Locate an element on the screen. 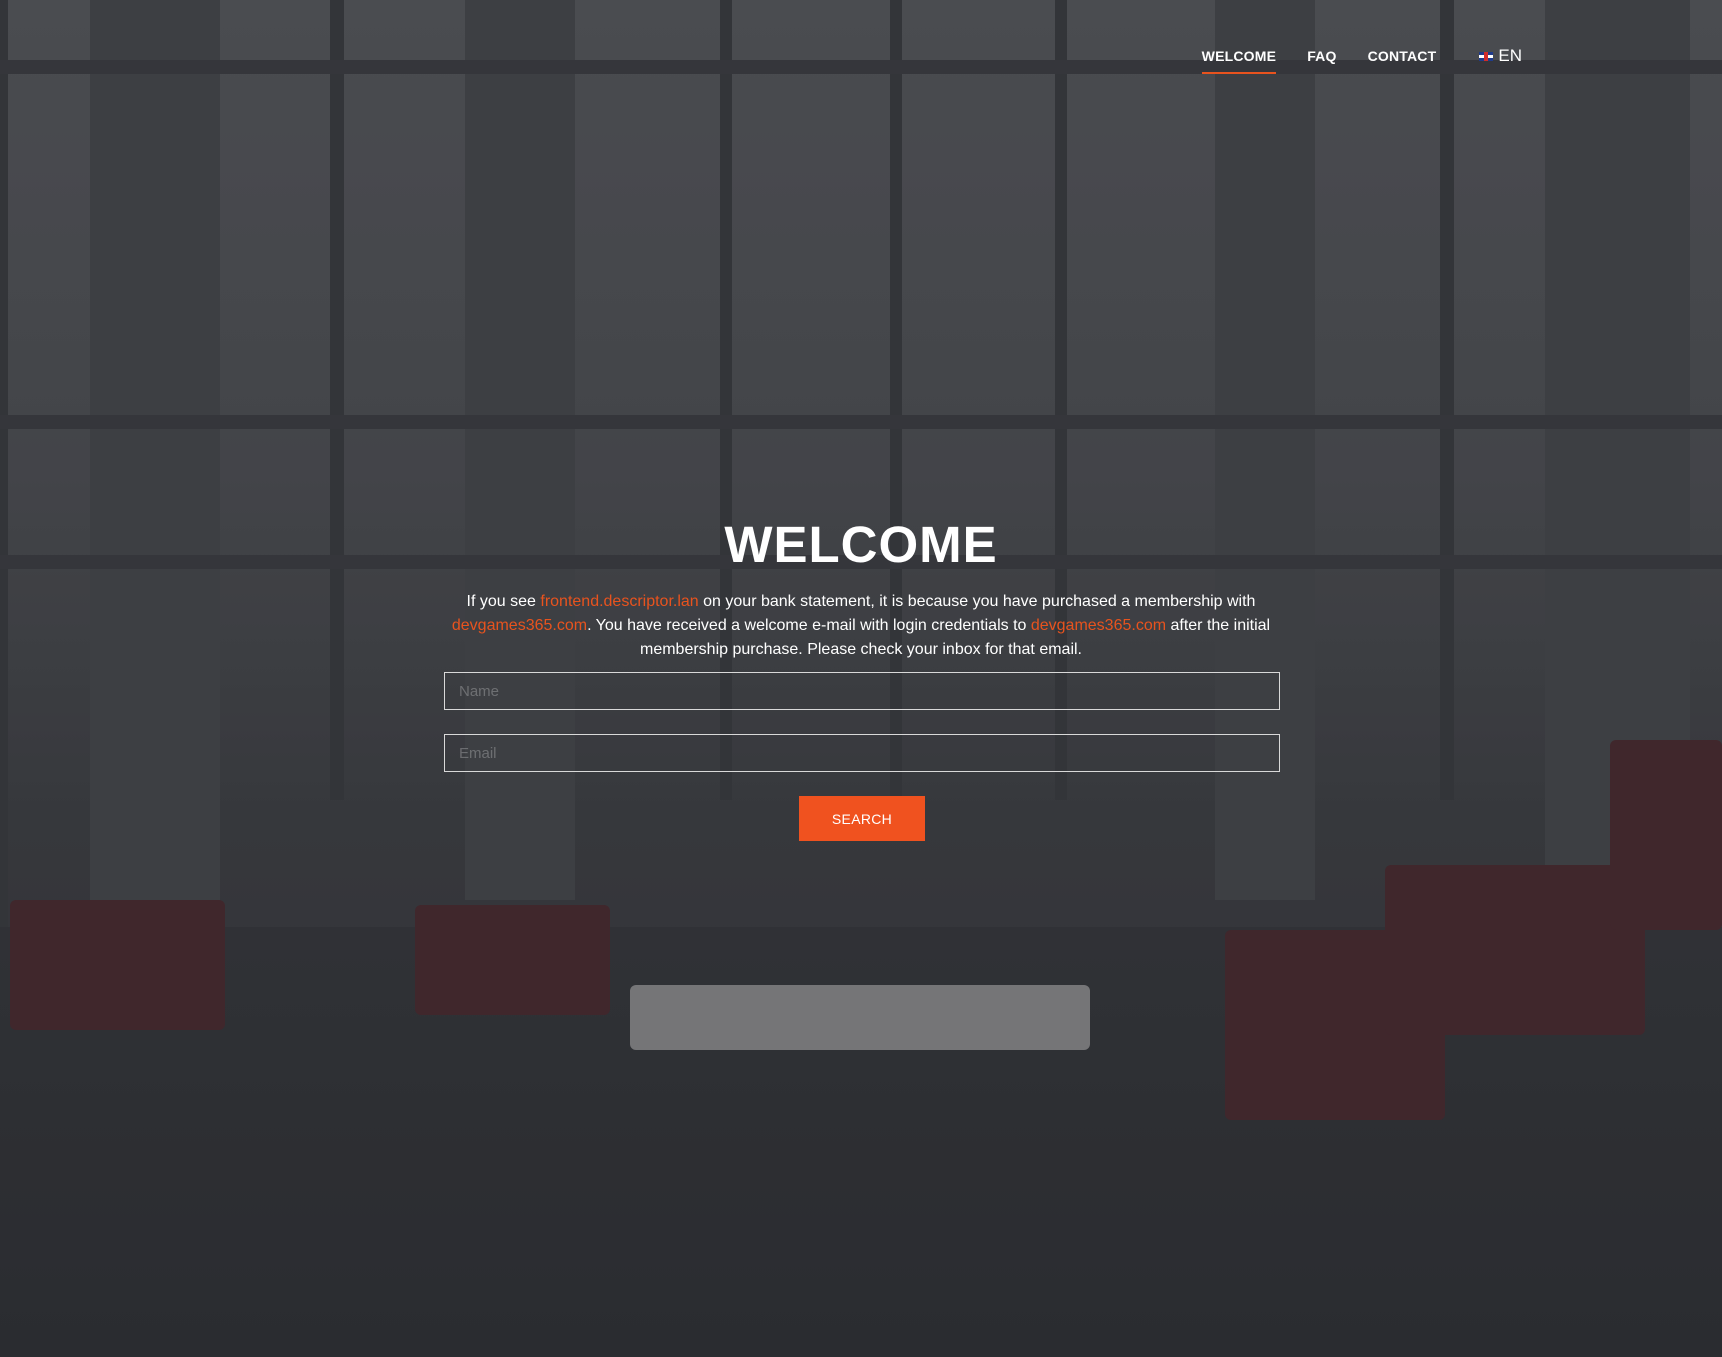 The height and width of the screenshot is (1357, 1722). language-selector: EN is located at coordinates (1500, 61).